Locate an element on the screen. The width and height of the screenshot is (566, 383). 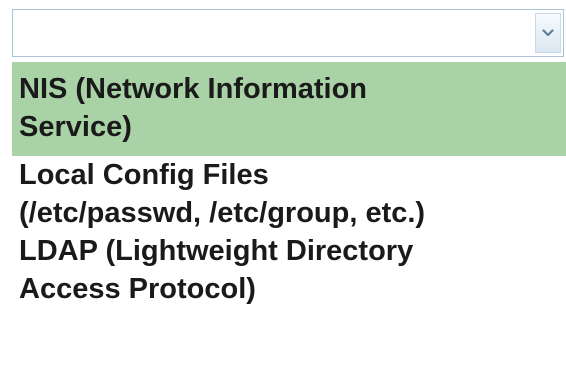
chevron-down-icon is located at coordinates (548, 33).